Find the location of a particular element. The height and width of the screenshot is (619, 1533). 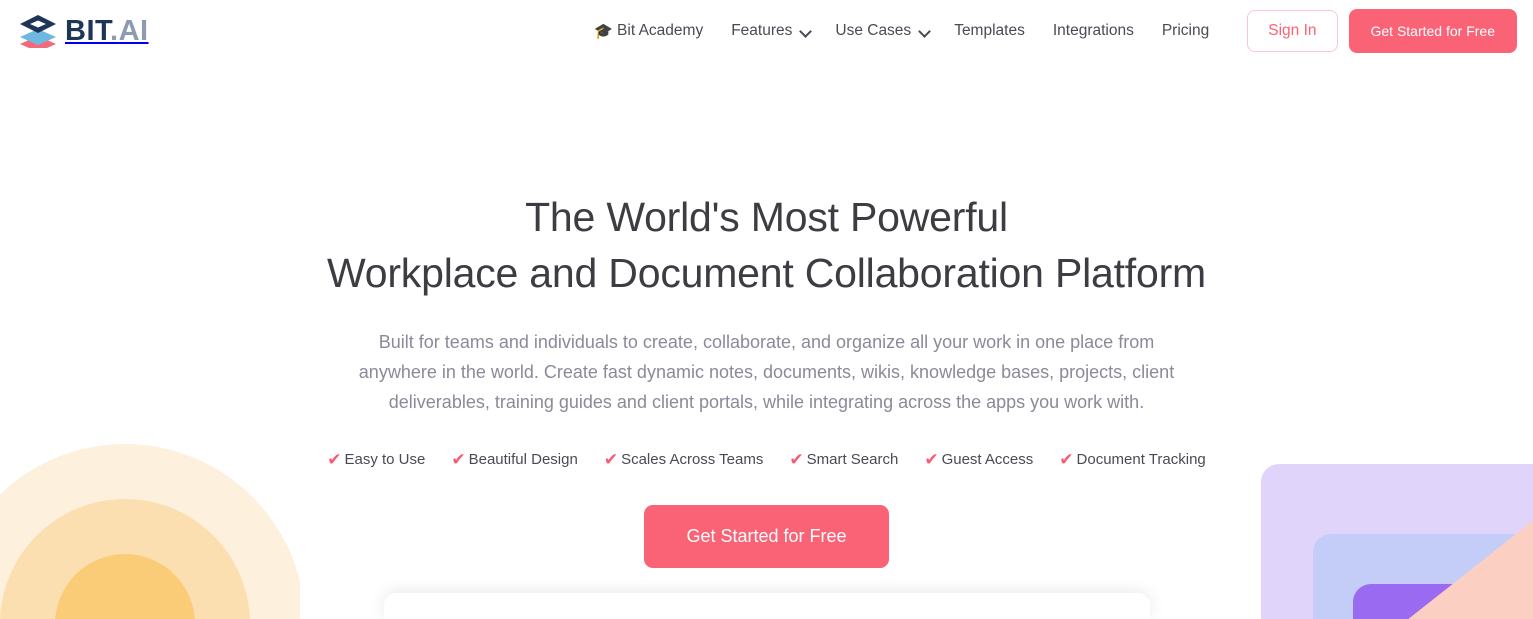

feature-item-smart-search: ✔ Smart Search is located at coordinates (843, 459).